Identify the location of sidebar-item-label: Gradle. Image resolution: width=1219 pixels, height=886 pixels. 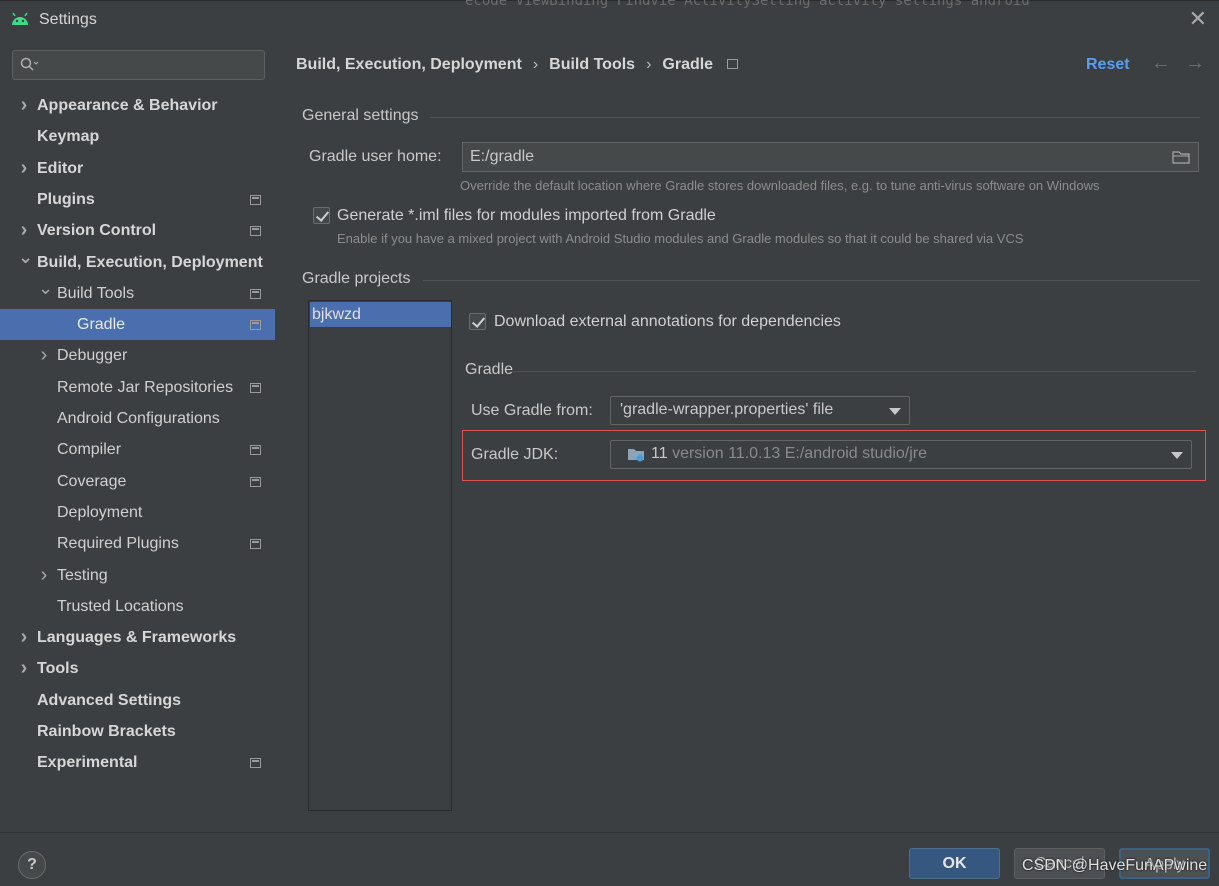
(101, 324).